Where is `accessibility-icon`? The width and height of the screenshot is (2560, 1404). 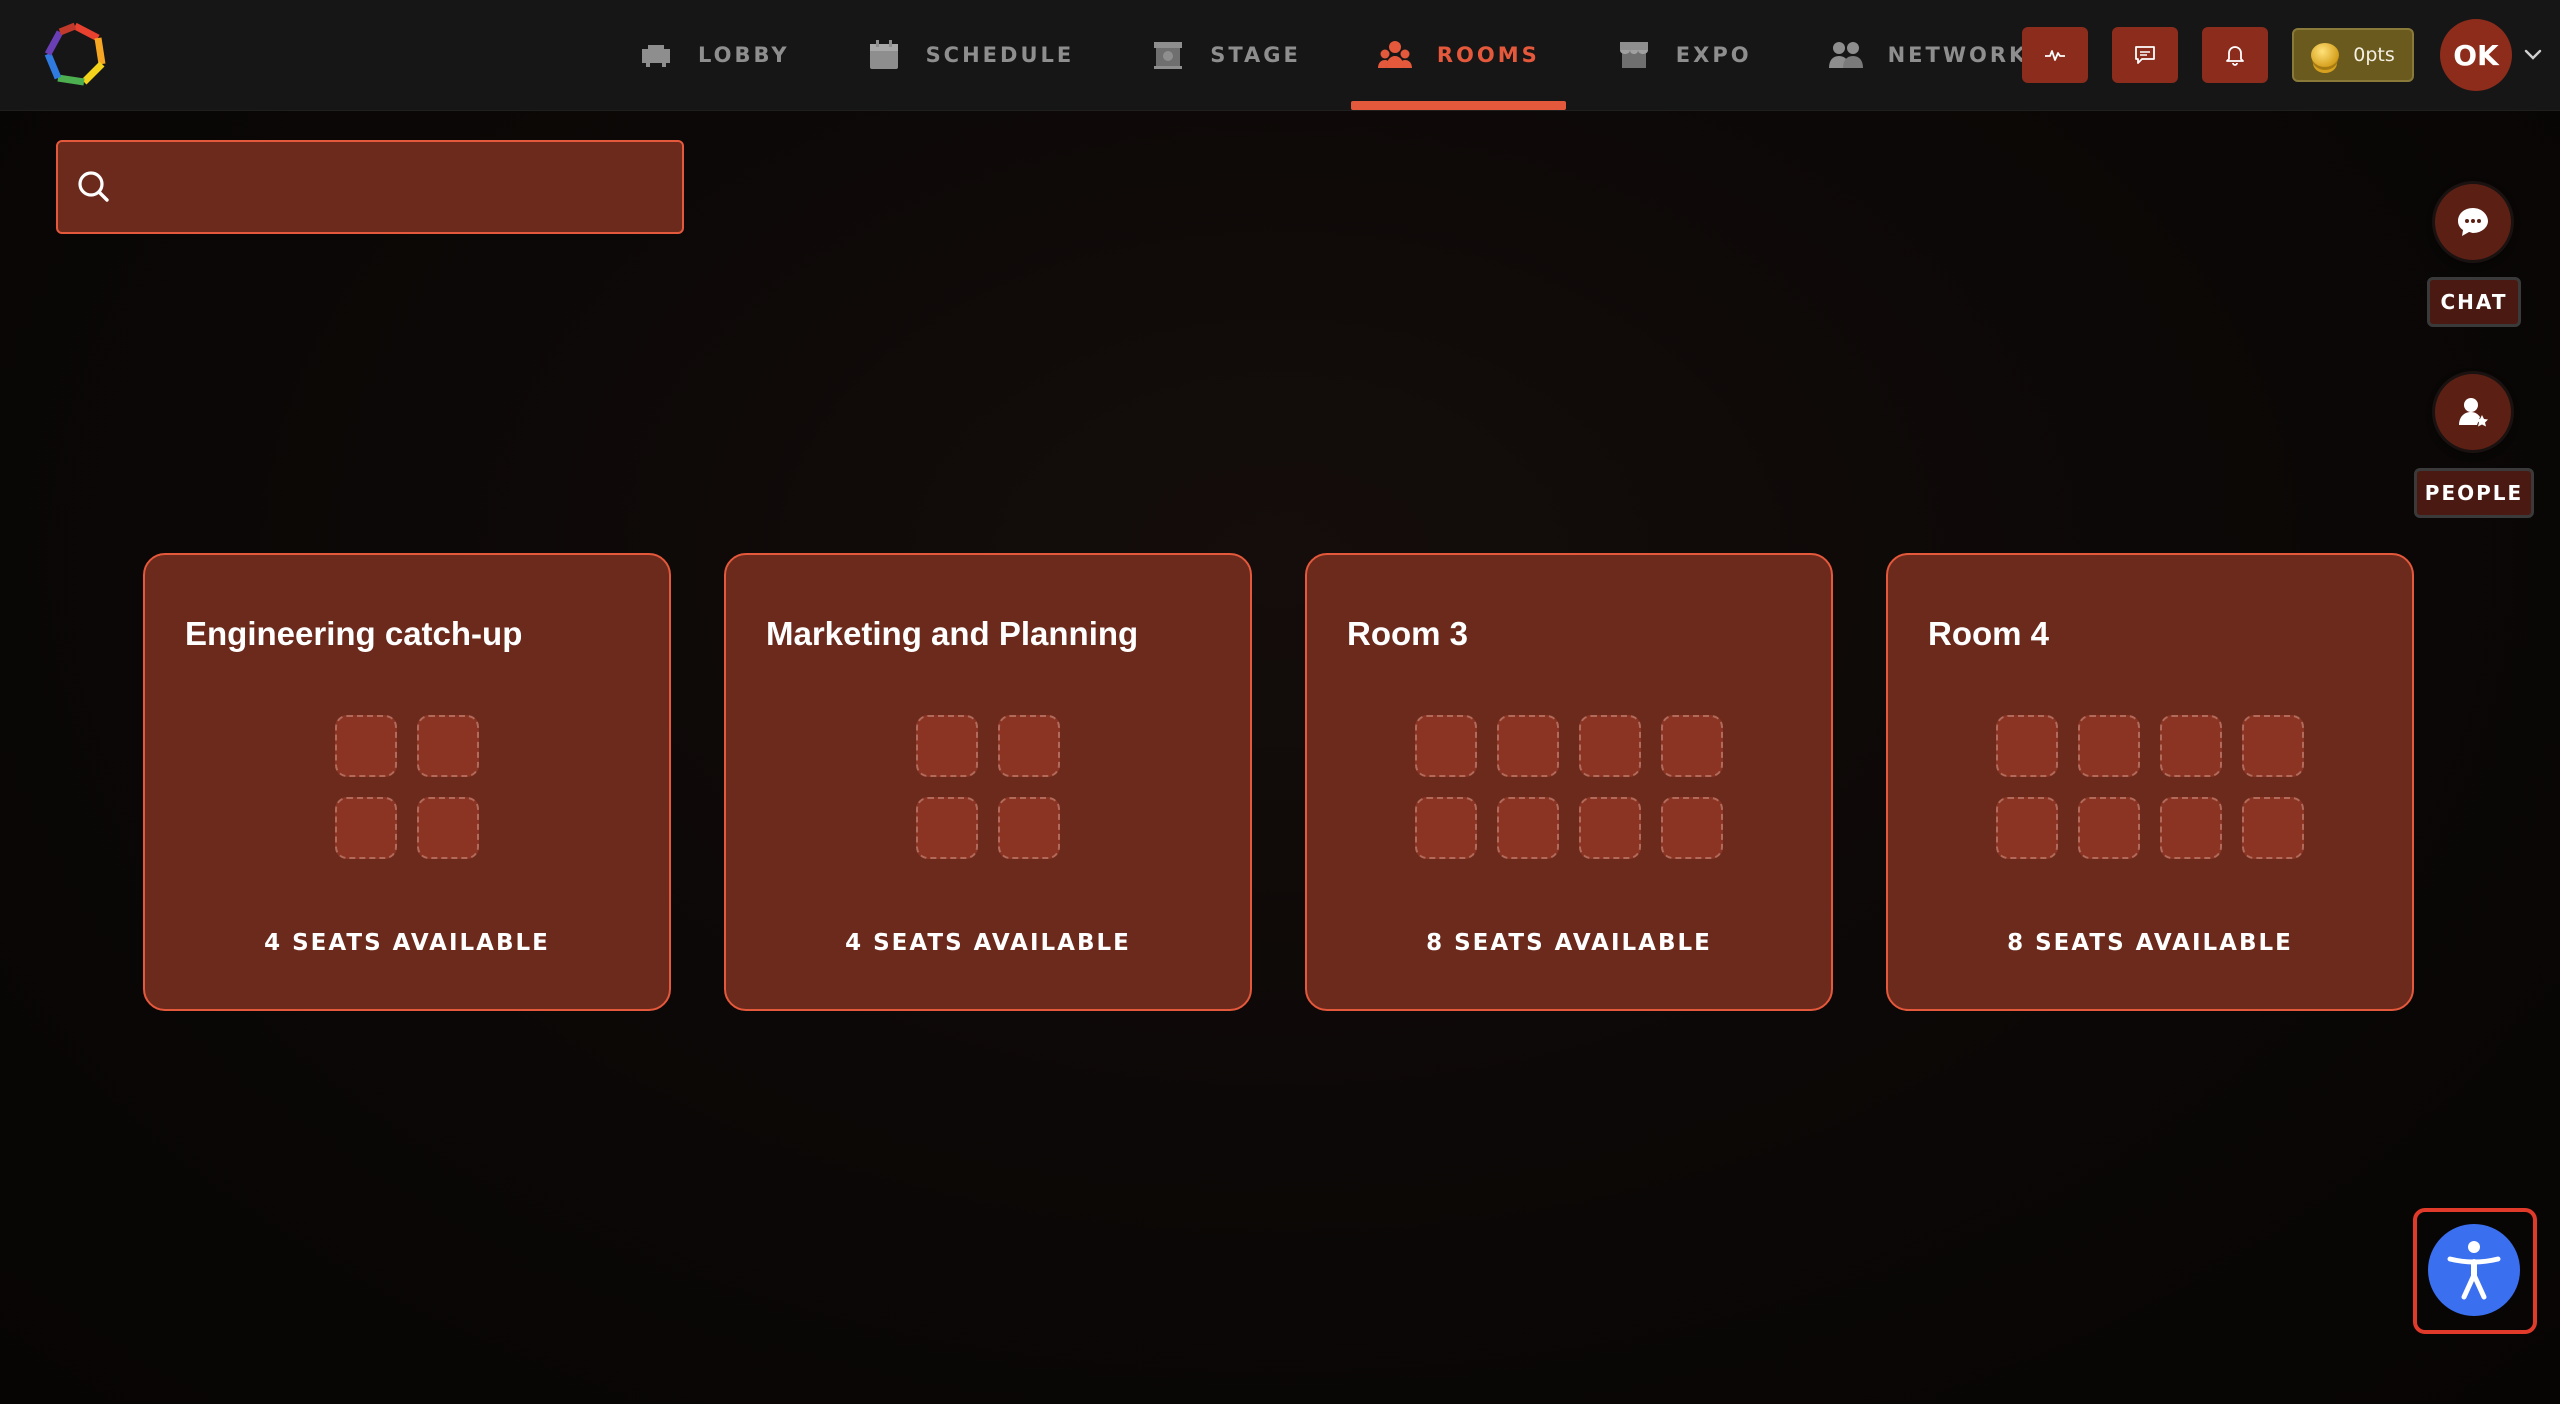
accessibility-icon is located at coordinates (2474, 1270).